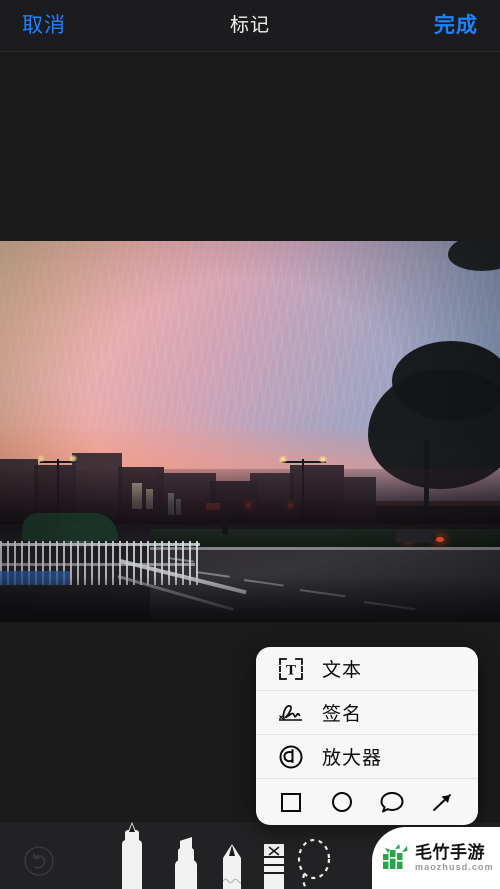 The height and width of the screenshot is (889, 500). I want to click on pen-tool-icon, so click(132, 855).